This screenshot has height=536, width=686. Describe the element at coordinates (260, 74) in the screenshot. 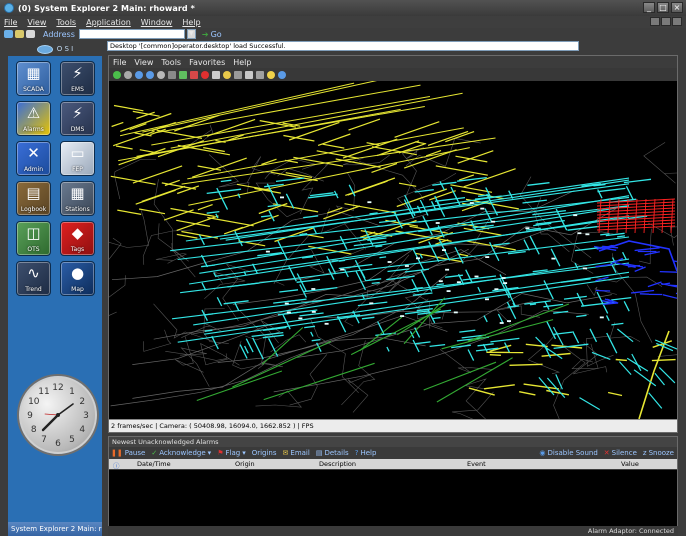

I see `settings-icon` at that location.